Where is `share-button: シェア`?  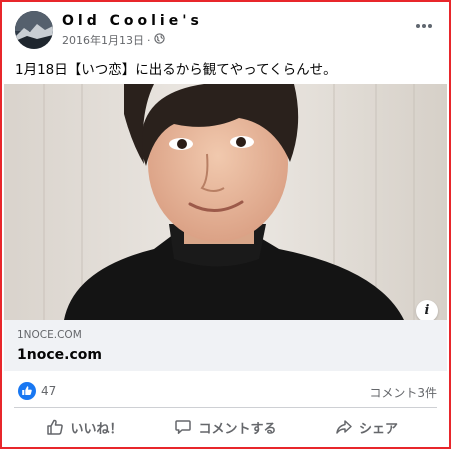 share-button: シェア is located at coordinates (366, 427).